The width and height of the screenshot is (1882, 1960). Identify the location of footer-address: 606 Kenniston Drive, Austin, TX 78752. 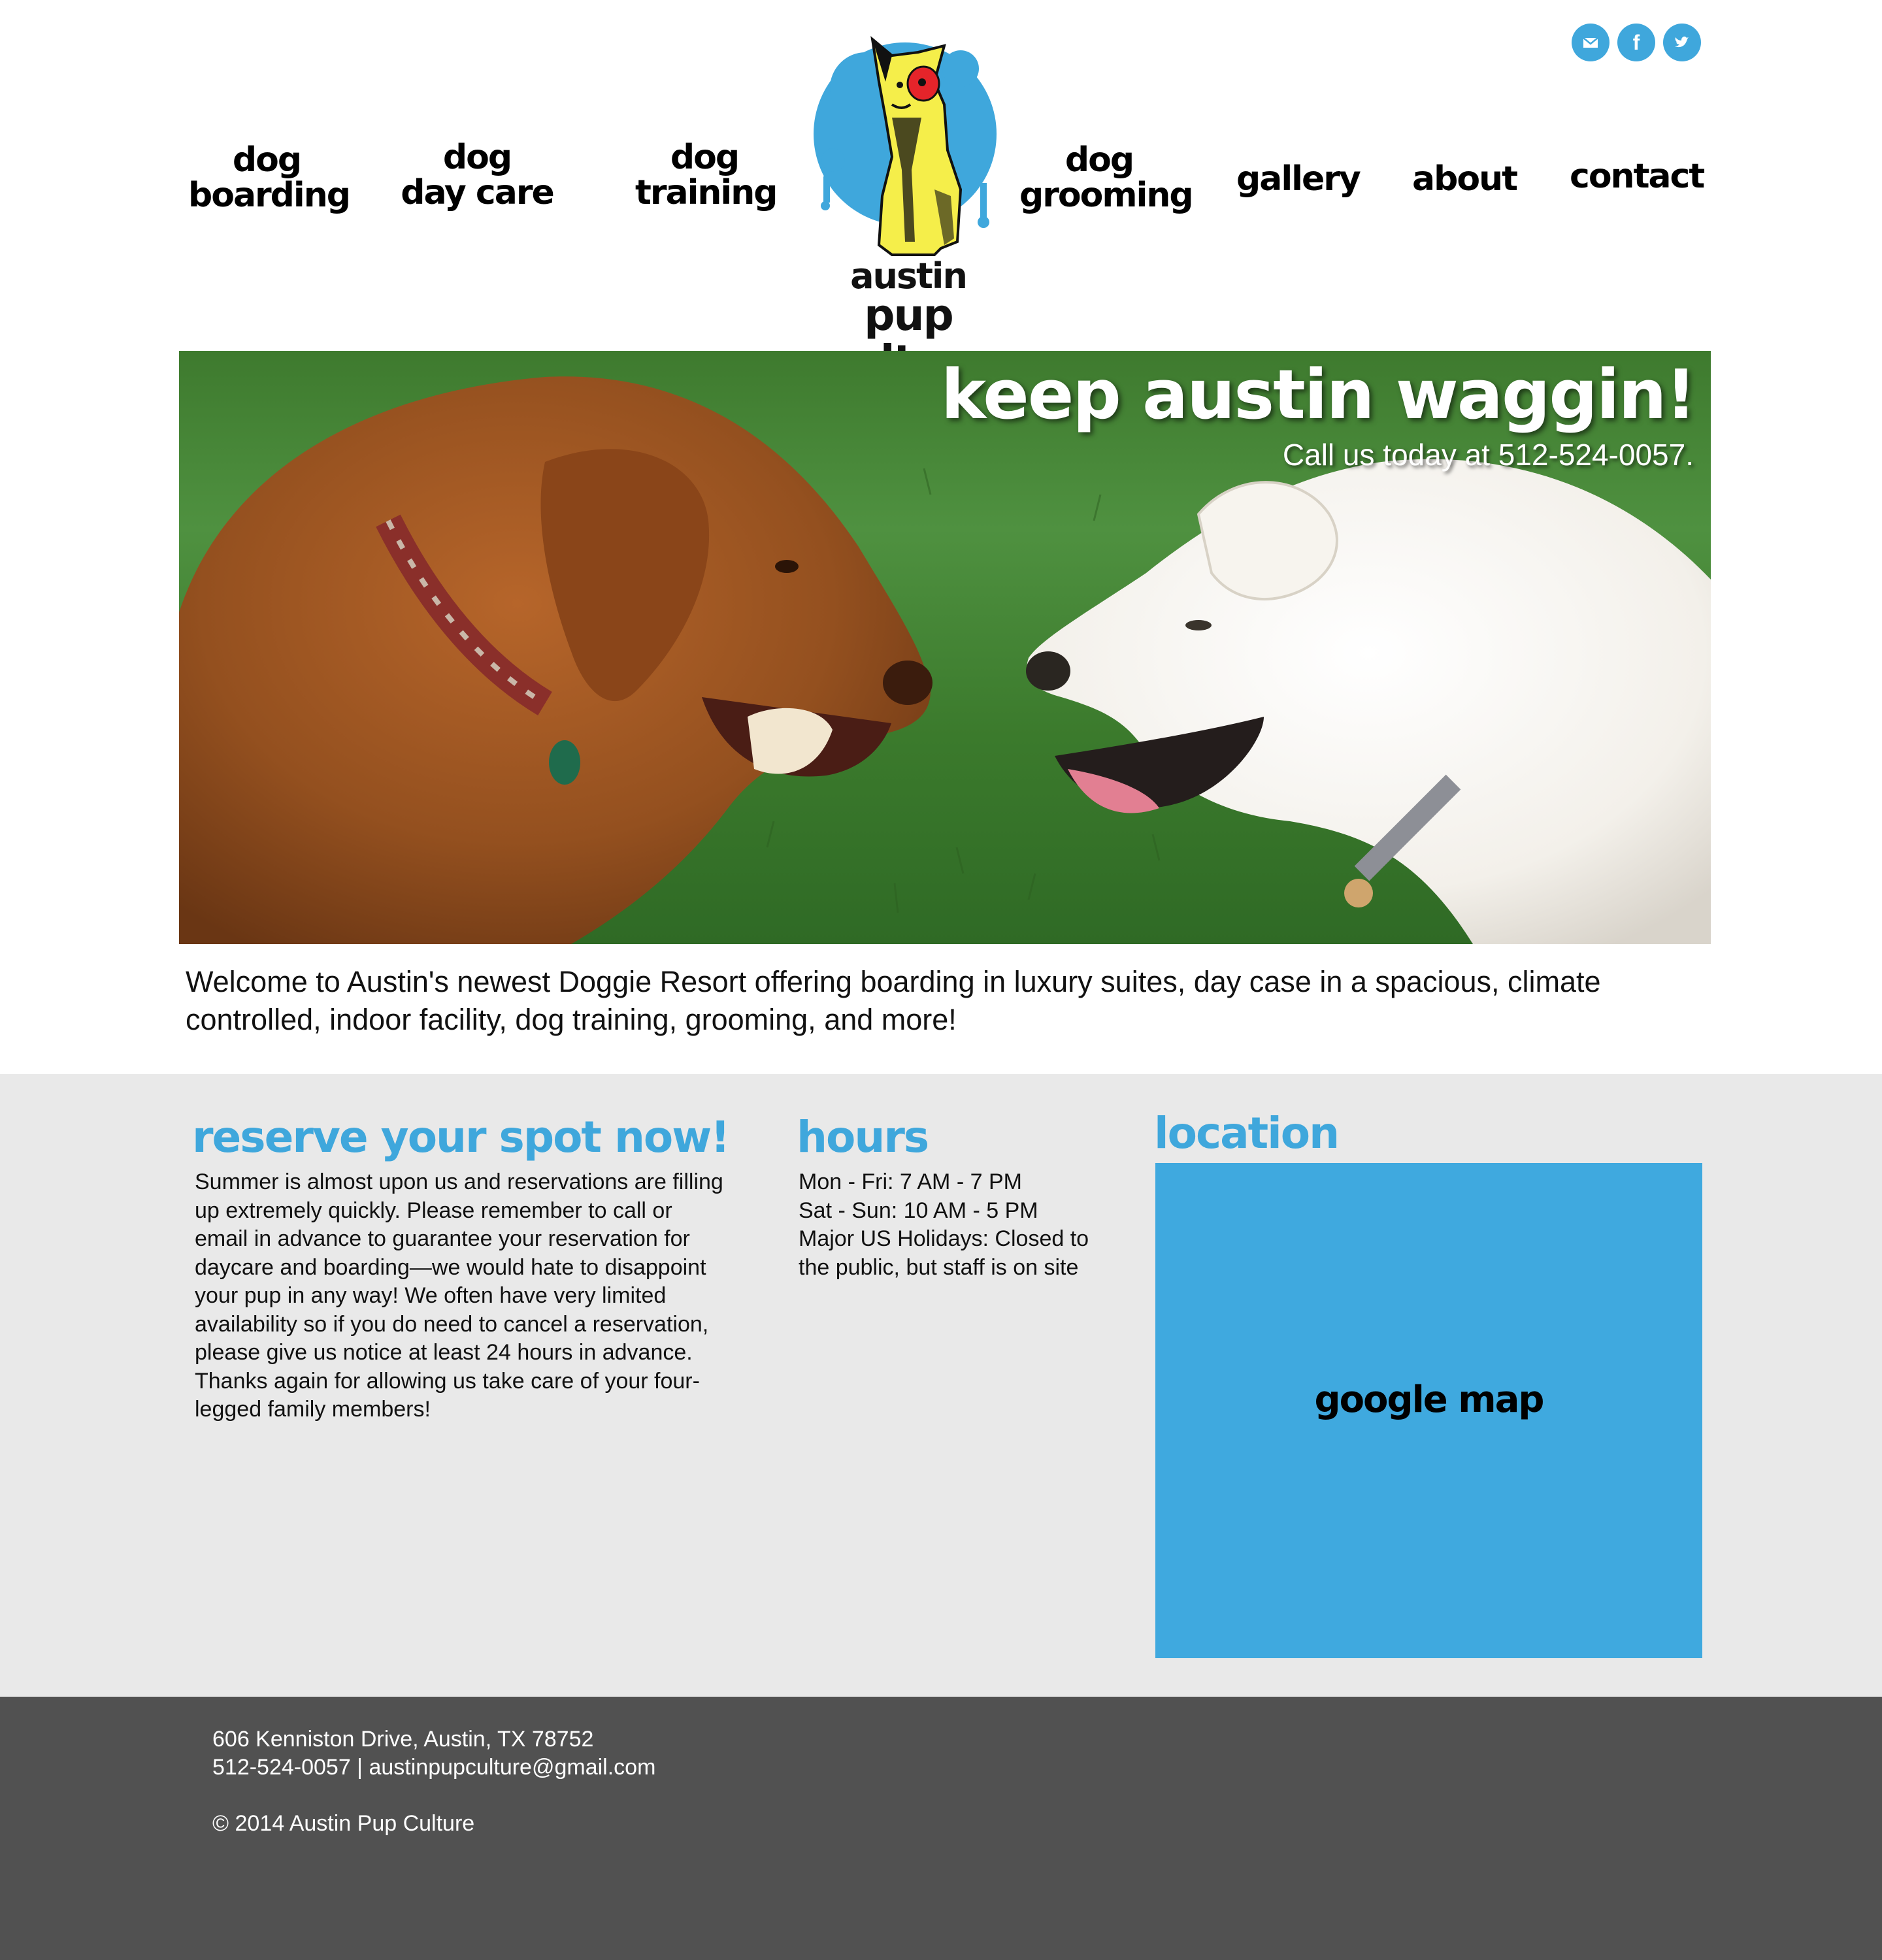
(403, 1739).